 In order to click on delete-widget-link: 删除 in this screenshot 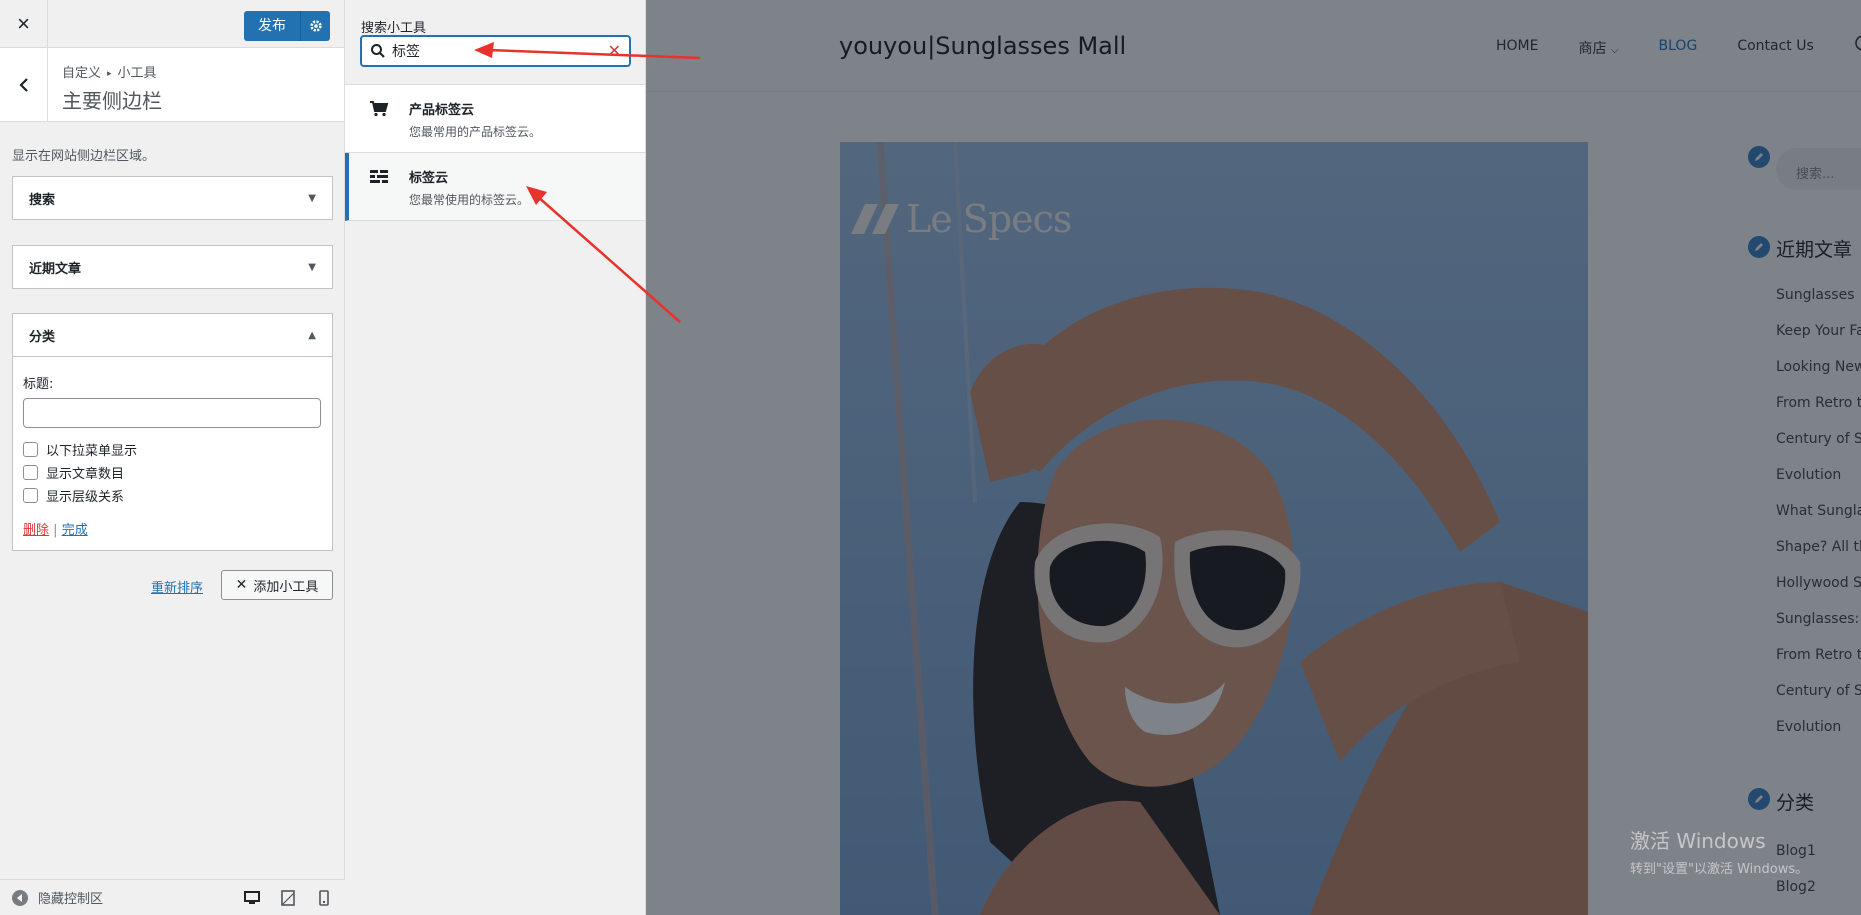, I will do `click(36, 530)`.